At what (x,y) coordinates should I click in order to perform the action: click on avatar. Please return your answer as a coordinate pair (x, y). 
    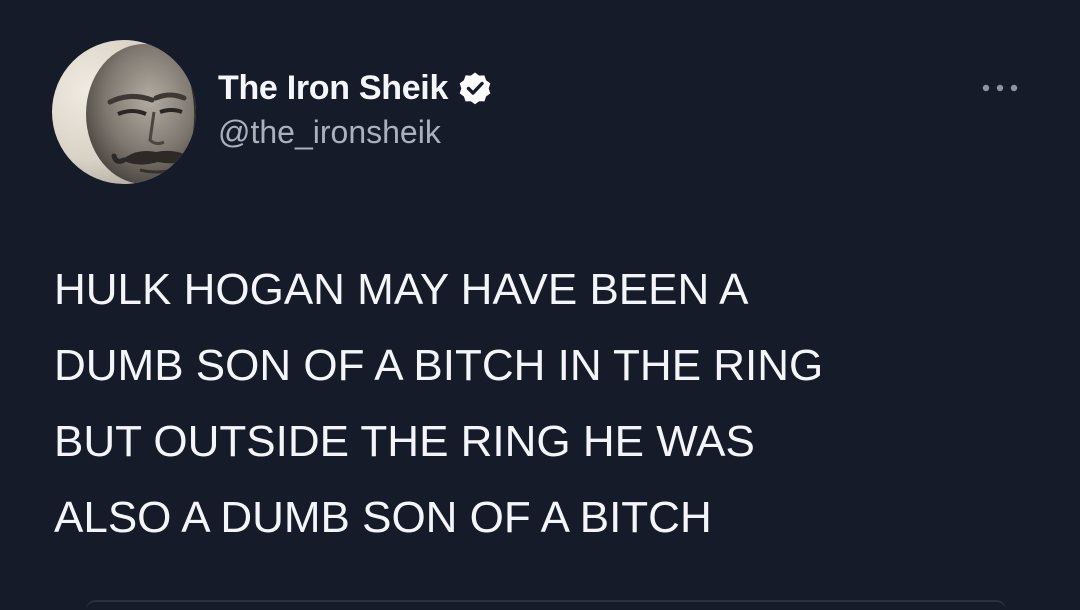
    Looking at the image, I should click on (124, 112).